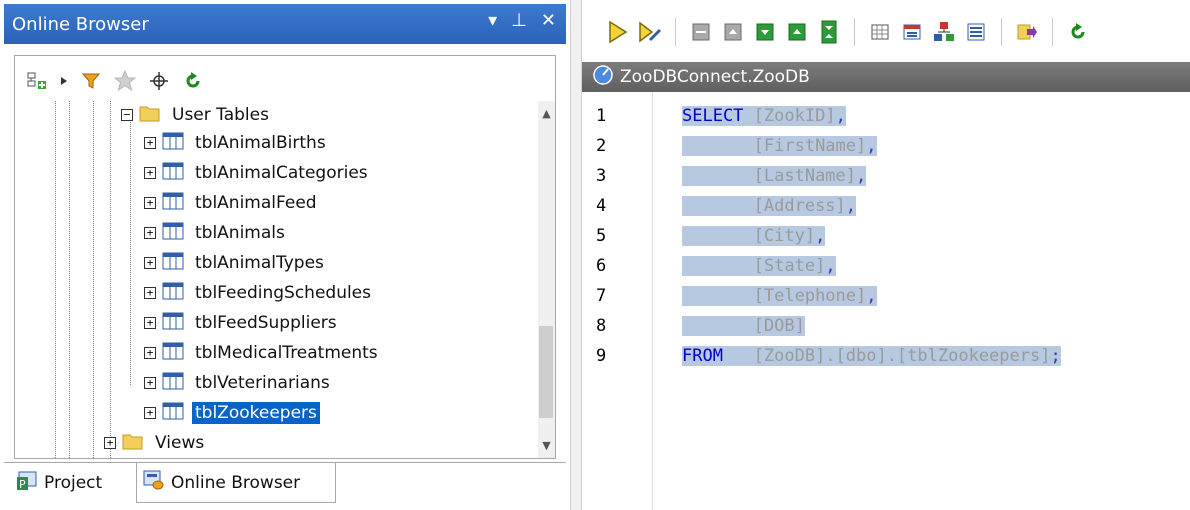 Image resolution: width=1190 pixels, height=510 pixels. I want to click on tab-project: P Project, so click(72, 483).